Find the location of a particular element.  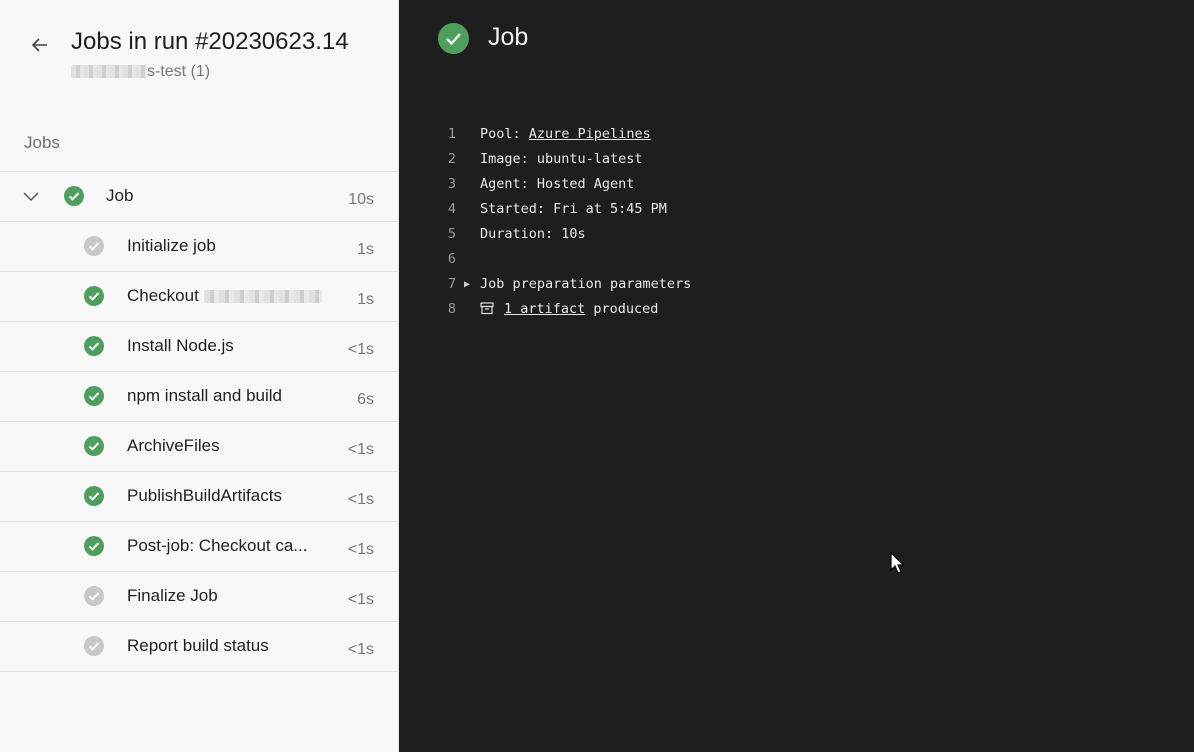

step-row: ArchiveFiles <1s is located at coordinates (199, 446).